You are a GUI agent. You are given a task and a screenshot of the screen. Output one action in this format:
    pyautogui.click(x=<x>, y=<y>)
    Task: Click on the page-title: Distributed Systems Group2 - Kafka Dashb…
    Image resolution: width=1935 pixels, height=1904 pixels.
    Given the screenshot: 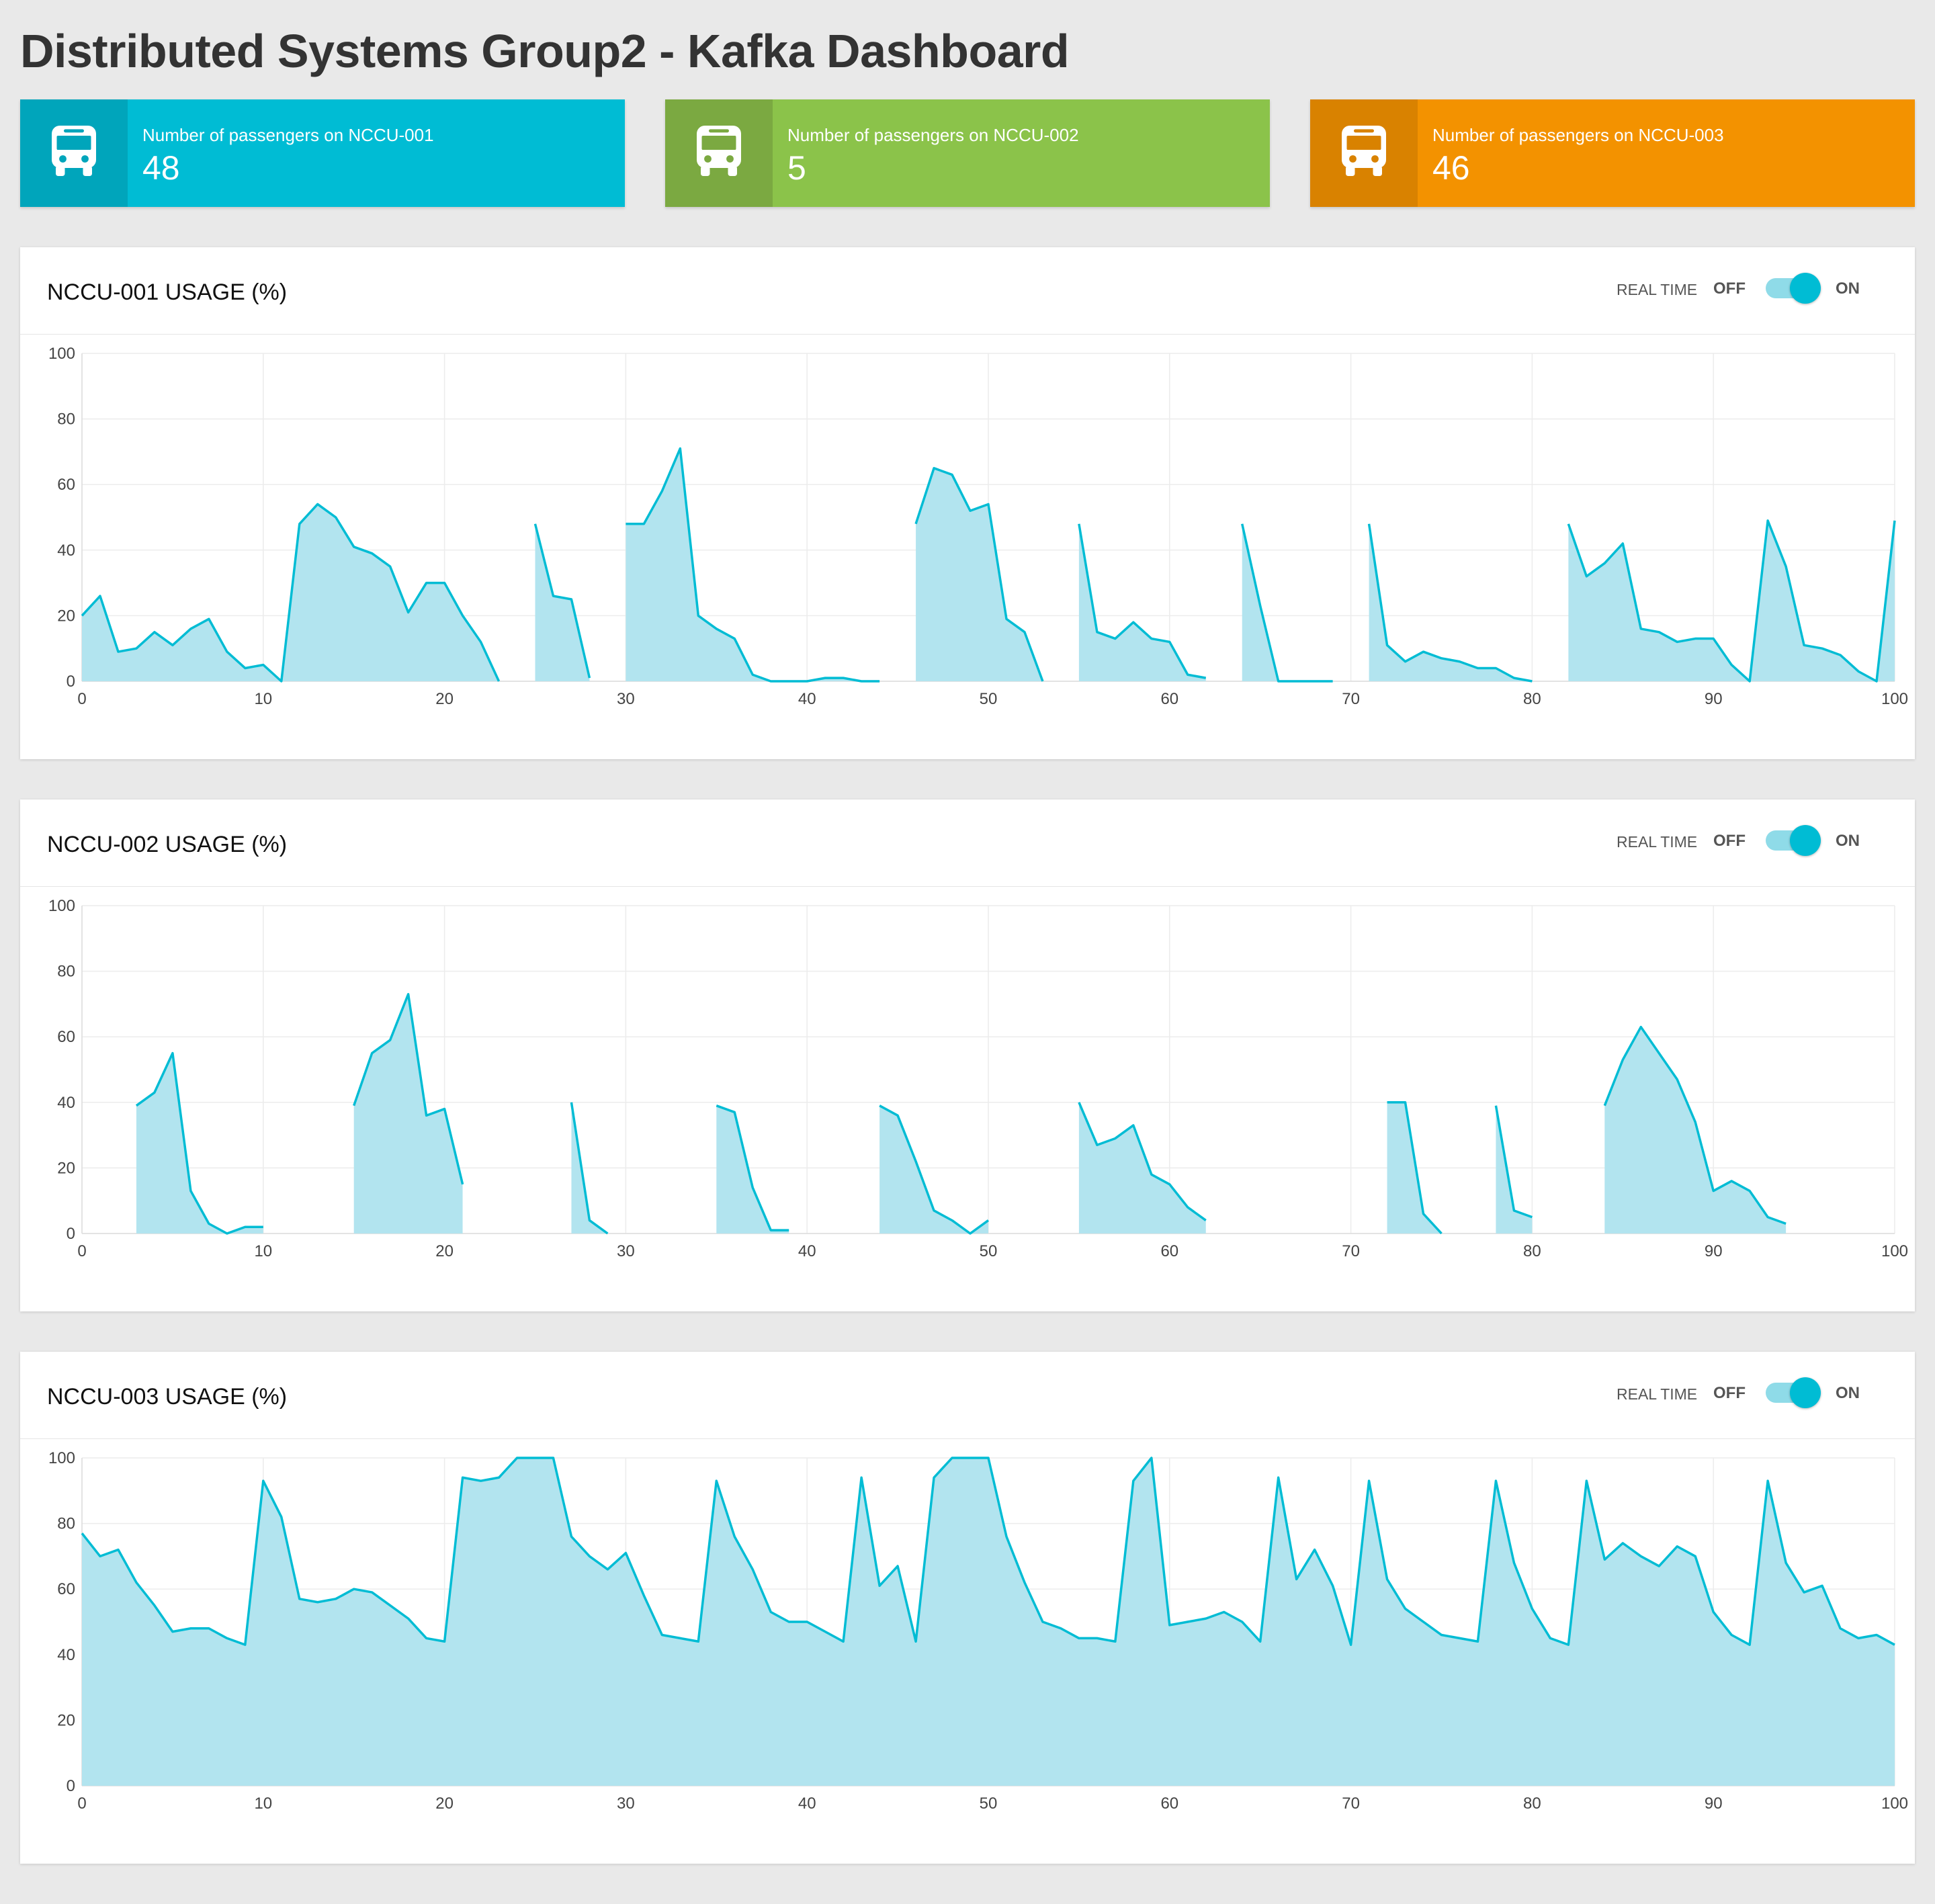 What is the action you would take?
    pyautogui.click(x=545, y=51)
    